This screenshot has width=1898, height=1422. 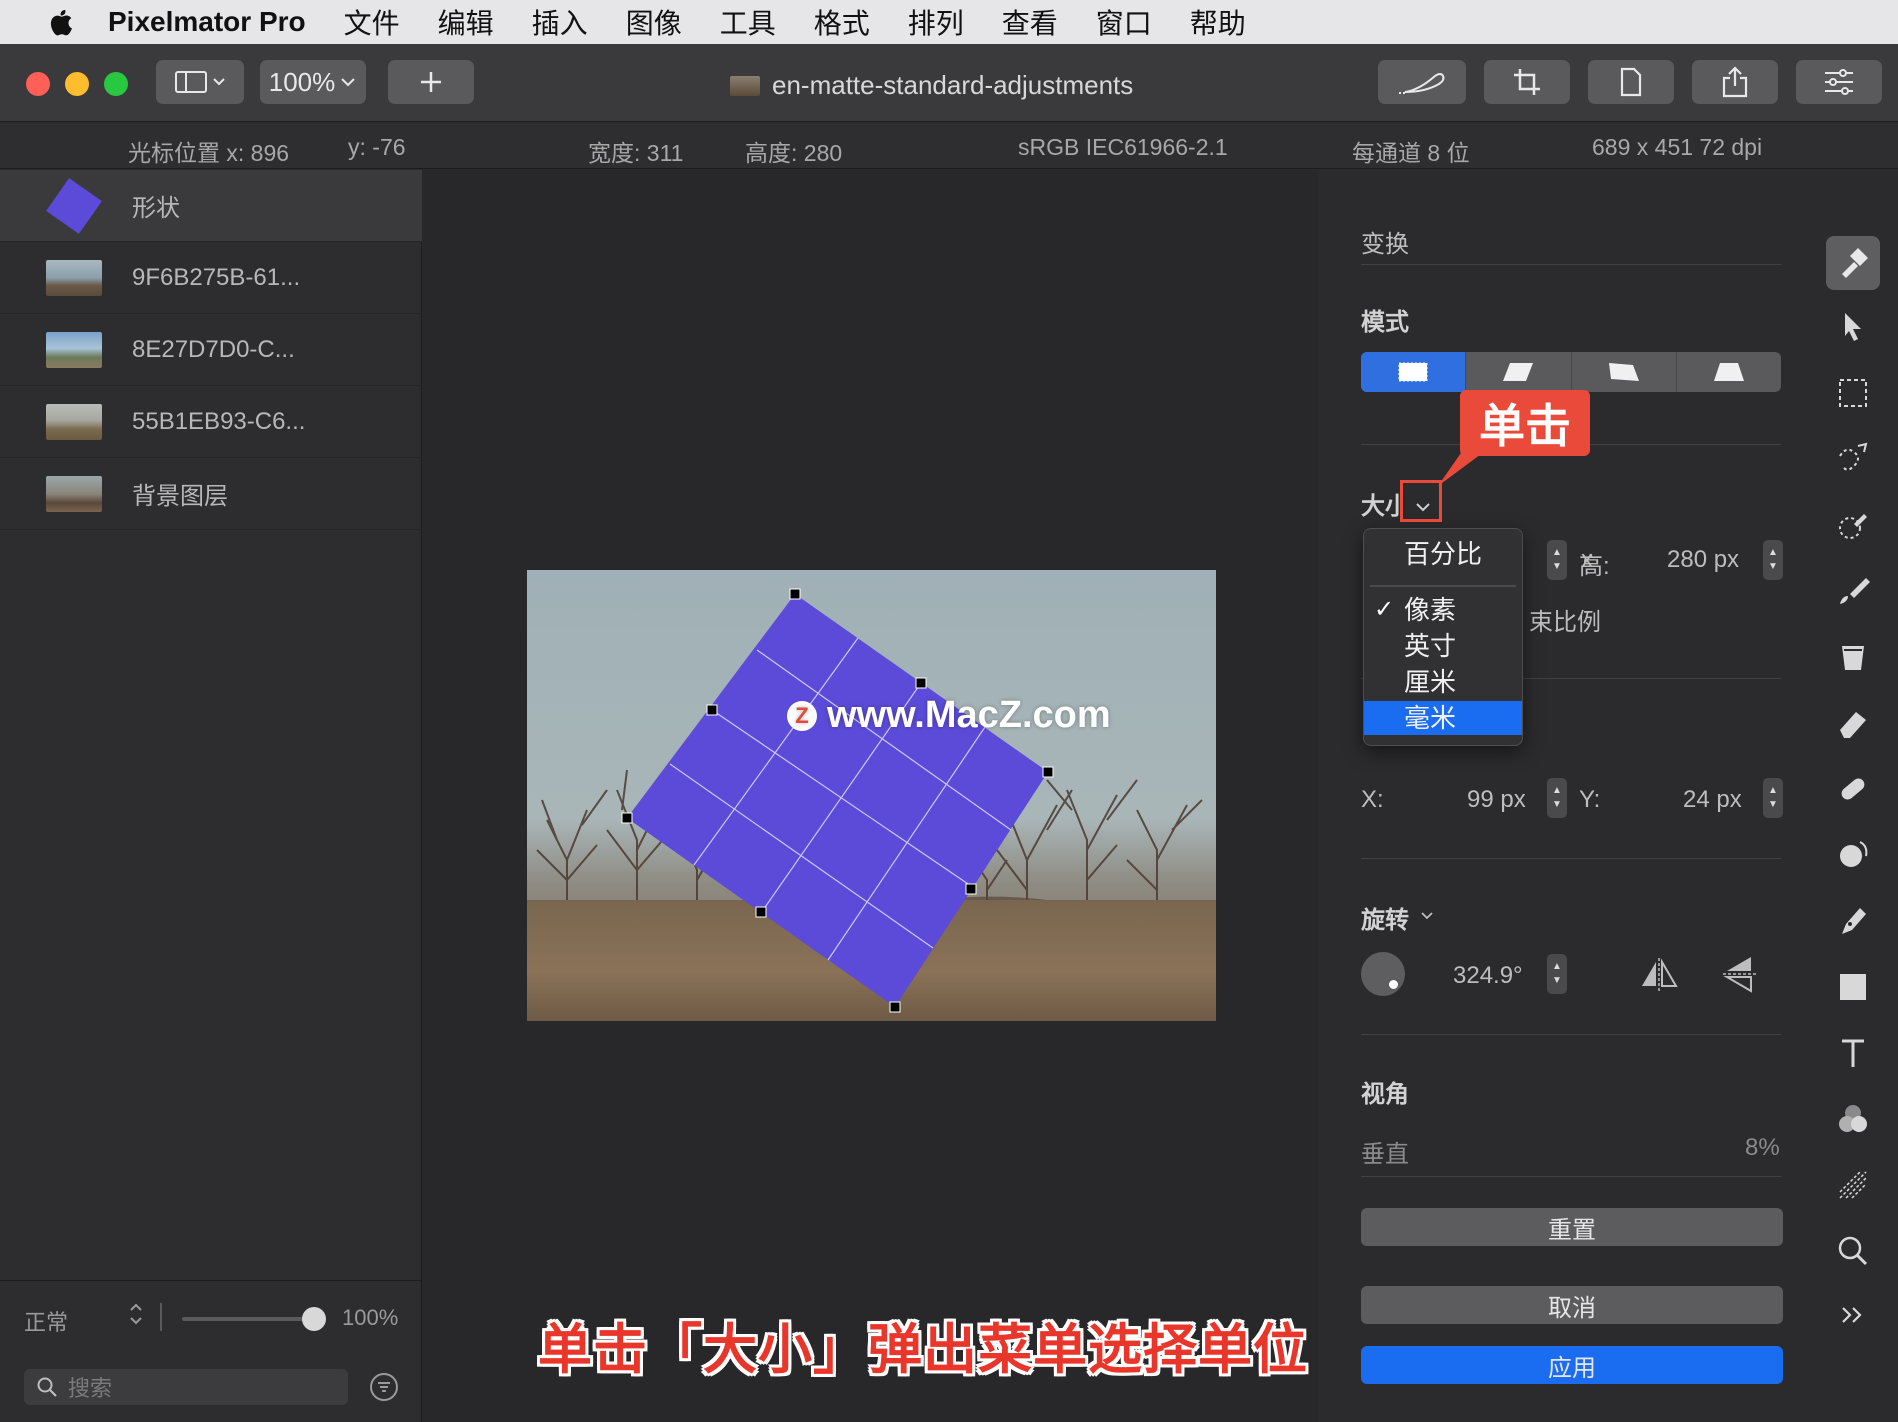 I want to click on fill-tool, so click(x=1853, y=657).